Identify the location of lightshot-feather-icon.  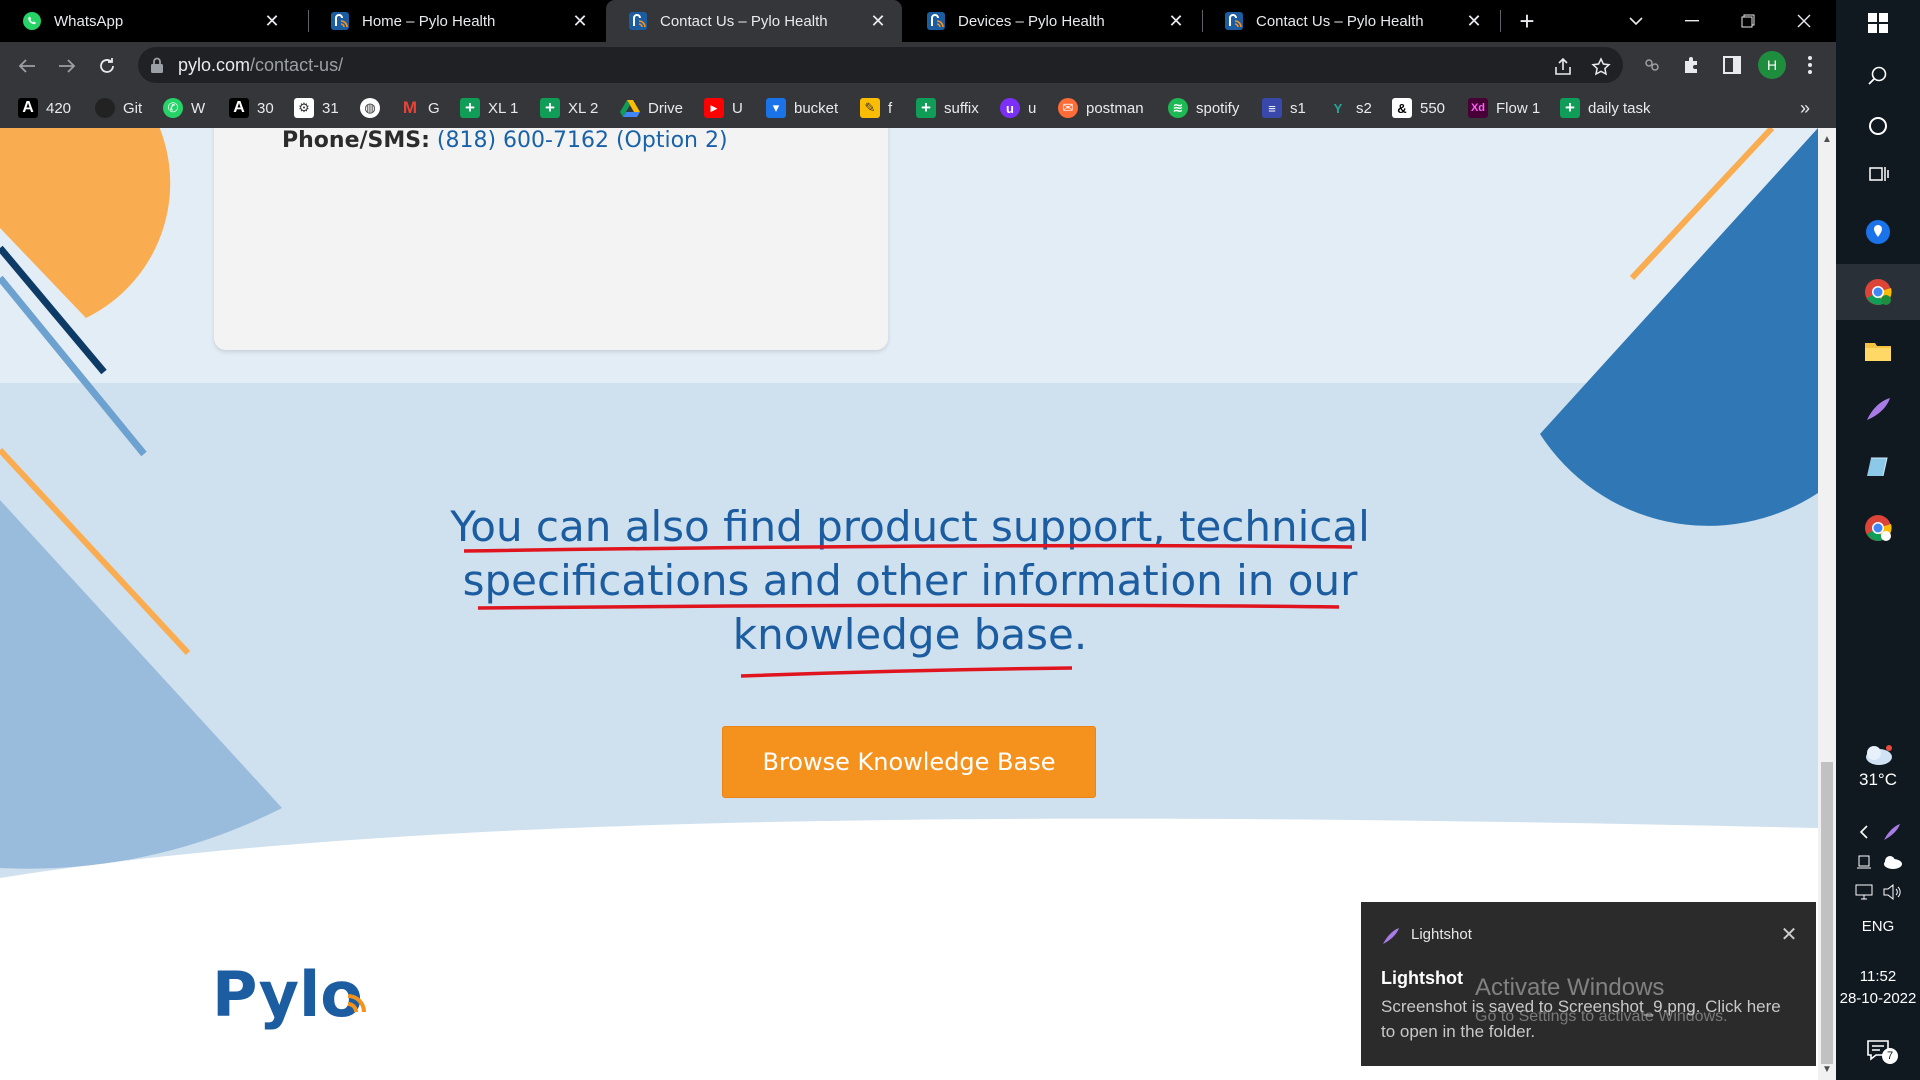
(1878, 409).